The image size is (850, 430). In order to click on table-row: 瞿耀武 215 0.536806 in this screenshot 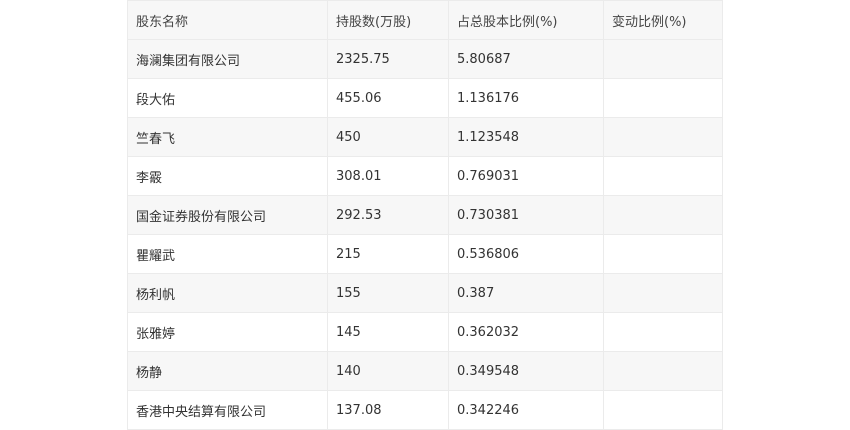, I will do `click(425, 254)`.